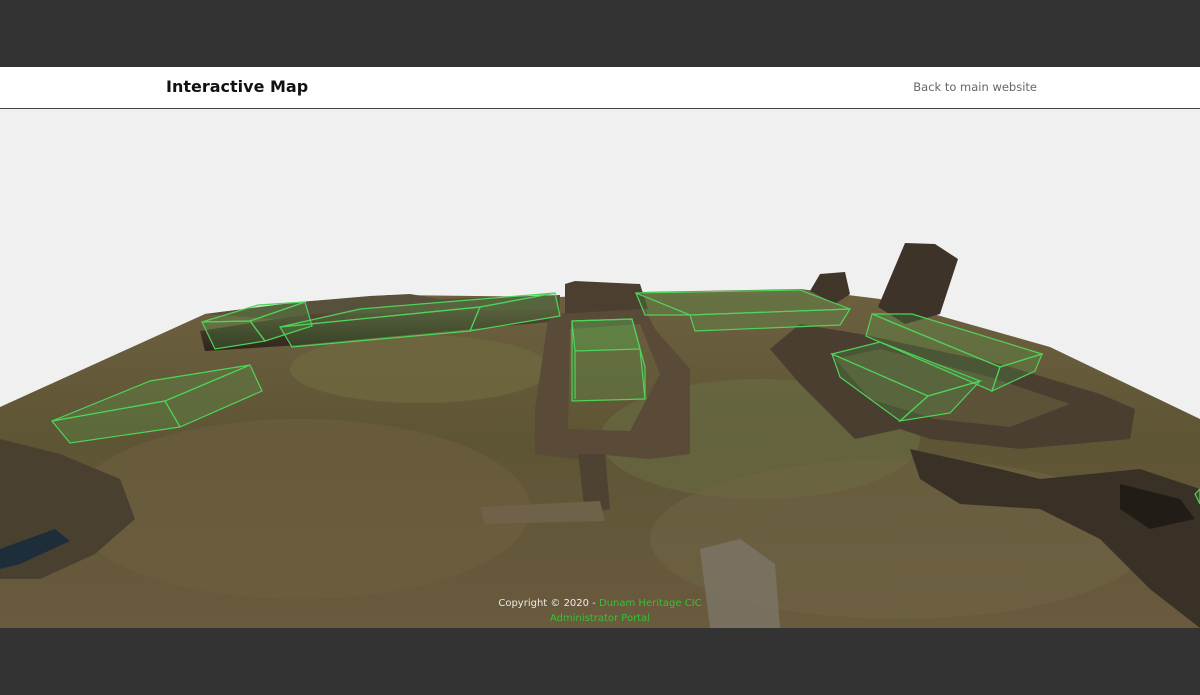 The image size is (1200, 695). Describe the element at coordinates (650, 603) in the screenshot. I see `org-link: Dunam Heritage CIC` at that location.